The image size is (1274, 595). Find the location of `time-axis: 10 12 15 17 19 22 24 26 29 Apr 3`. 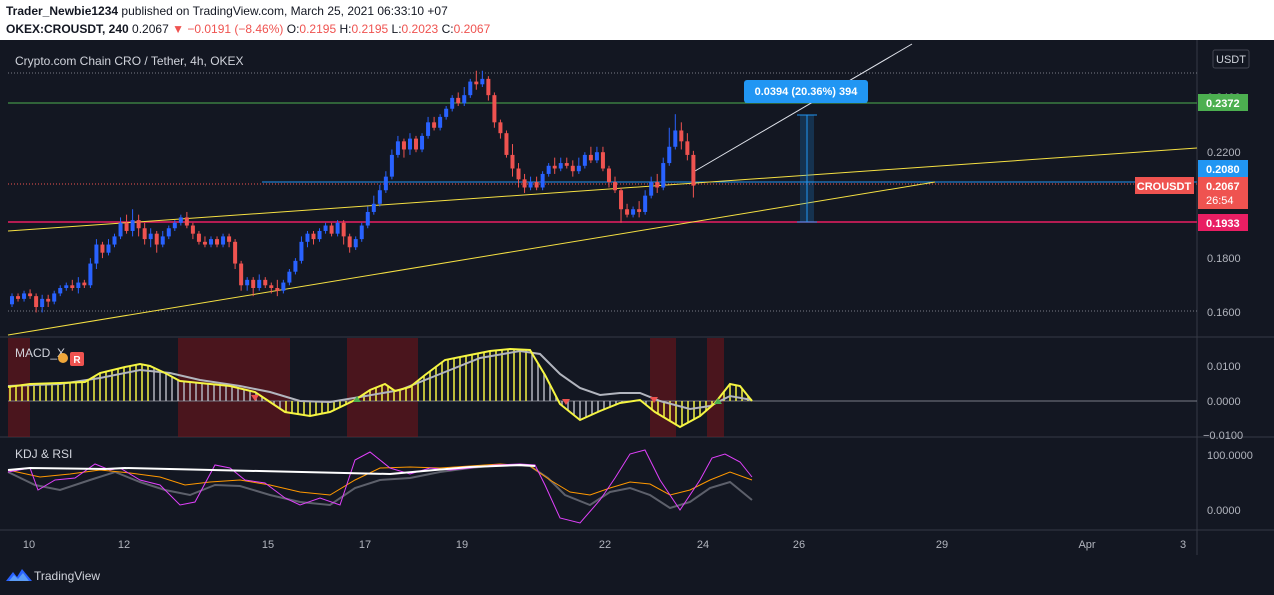

time-axis: 10 12 15 17 19 22 24 26 29 Apr 3 is located at coordinates (604, 545).